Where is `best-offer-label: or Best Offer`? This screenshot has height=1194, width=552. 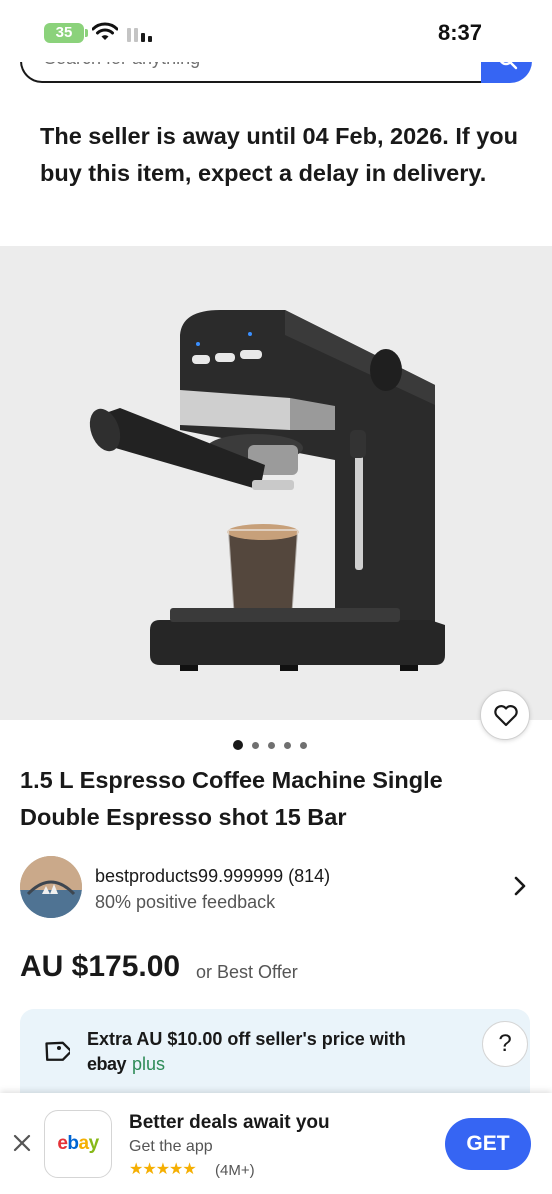
best-offer-label: or Best Offer is located at coordinates (247, 972).